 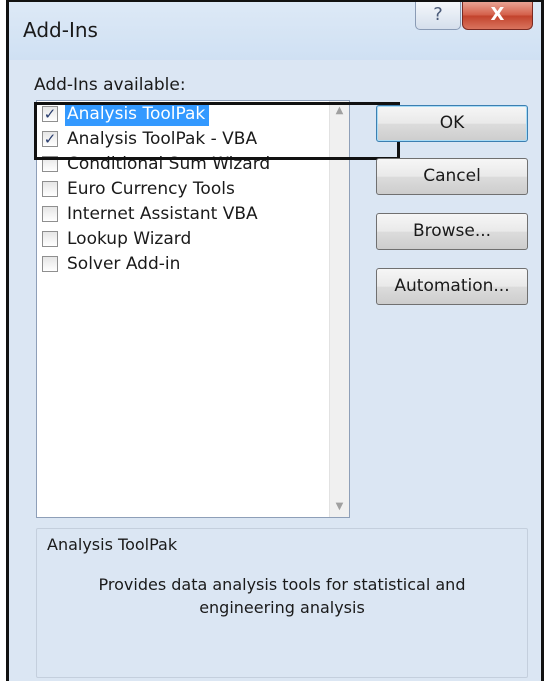 I want to click on checkbox-internet-assistant-vba, so click(x=50, y=214).